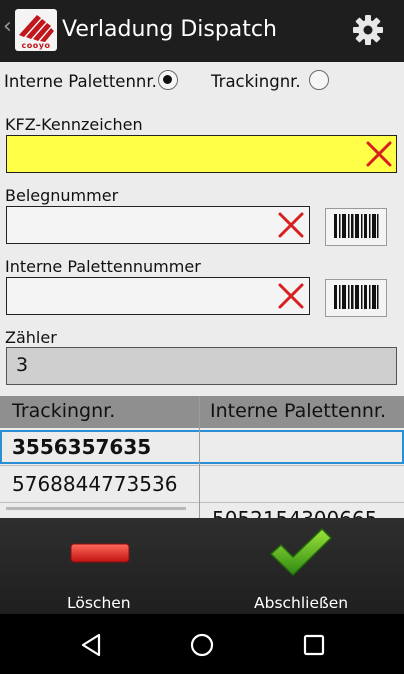 Image resolution: width=404 pixels, height=674 pixels. Describe the element at coordinates (202, 412) in the screenshot. I see `table-header: Trackingnr. Interne Palettennr.` at that location.